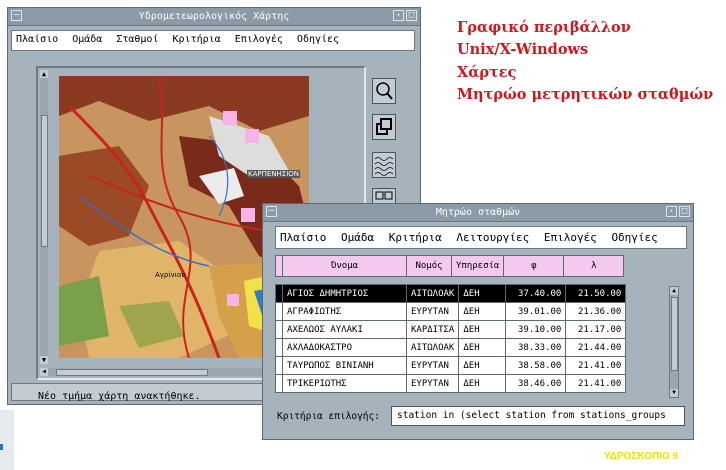 This screenshot has height=470, width=726. What do you see at coordinates (596, 293) in the screenshot?
I see `cell-lambda: 21.50.00` at bounding box center [596, 293].